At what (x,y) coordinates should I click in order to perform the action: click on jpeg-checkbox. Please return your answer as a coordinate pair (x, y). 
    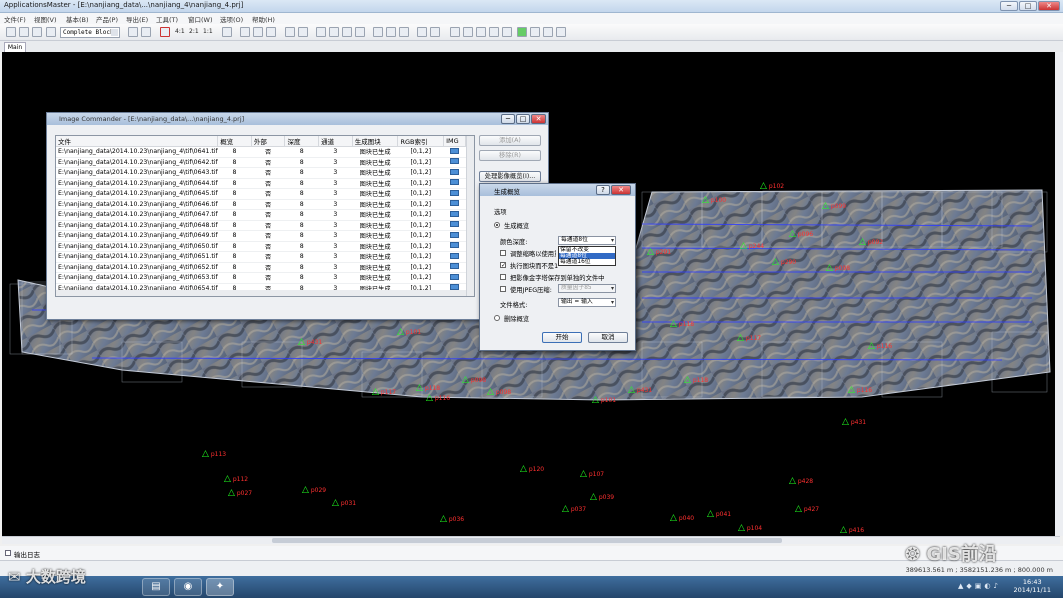
    Looking at the image, I should click on (503, 289).